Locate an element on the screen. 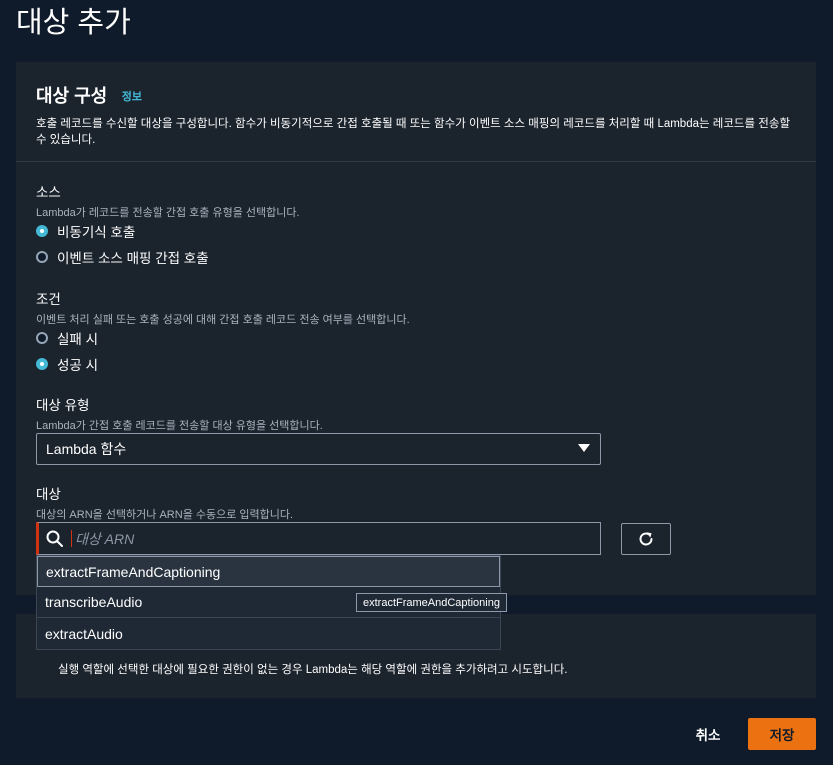 This screenshot has width=833, height=765. condition-label: 조건 is located at coordinates (48, 299).